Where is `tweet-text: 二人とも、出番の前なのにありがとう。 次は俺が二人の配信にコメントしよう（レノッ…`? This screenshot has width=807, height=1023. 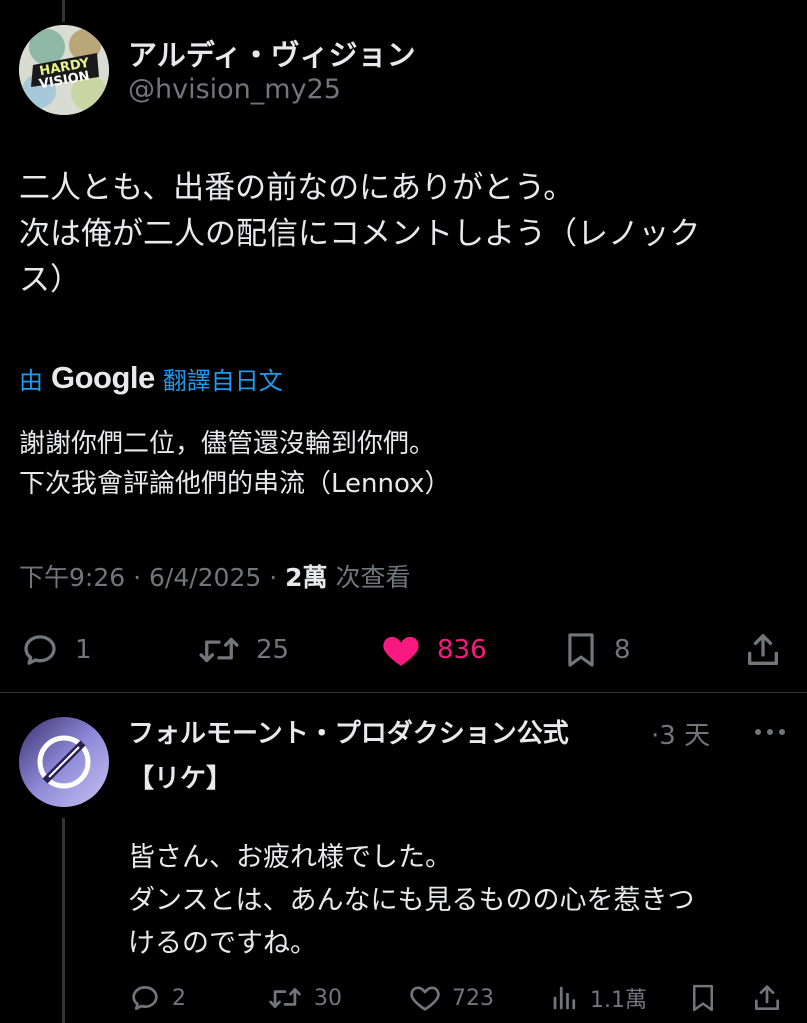
tweet-text: 二人とも、出番の前なのにありがとう。 次は俺が二人の配信にコメントしよう（レノッ… is located at coordinates (406, 234).